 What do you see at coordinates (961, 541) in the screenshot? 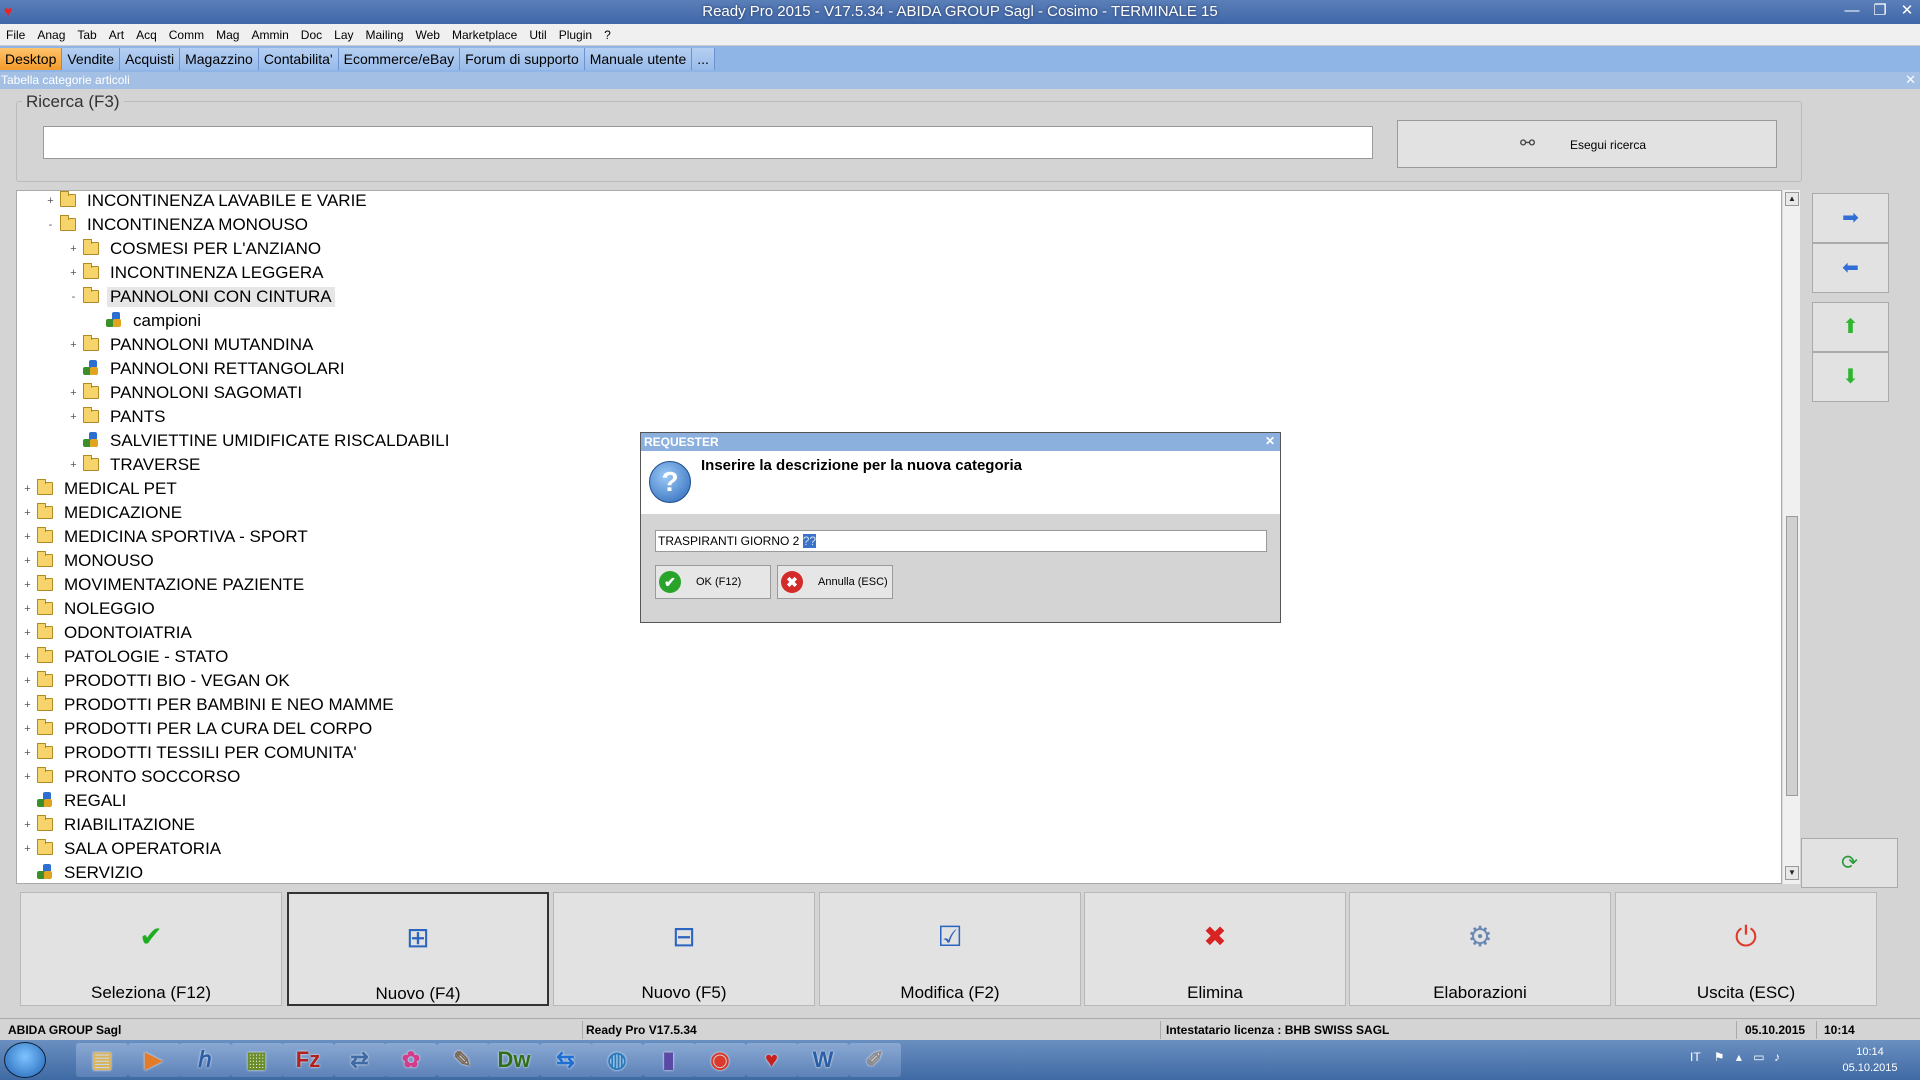
I see `category-description-input: TRASPIRANTI GIORNO 2 ??` at bounding box center [961, 541].